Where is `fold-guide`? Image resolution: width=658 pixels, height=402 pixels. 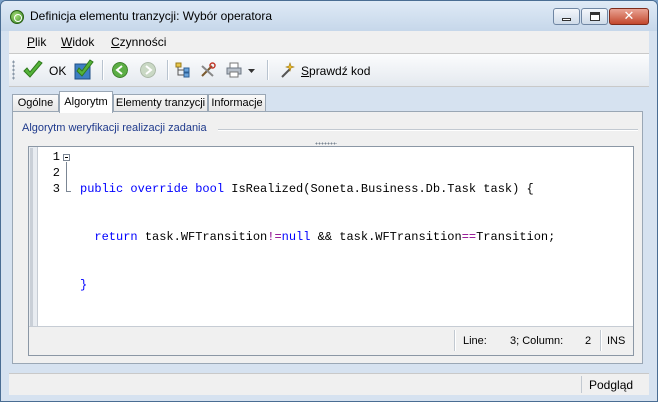
fold-guide is located at coordinates (66, 176).